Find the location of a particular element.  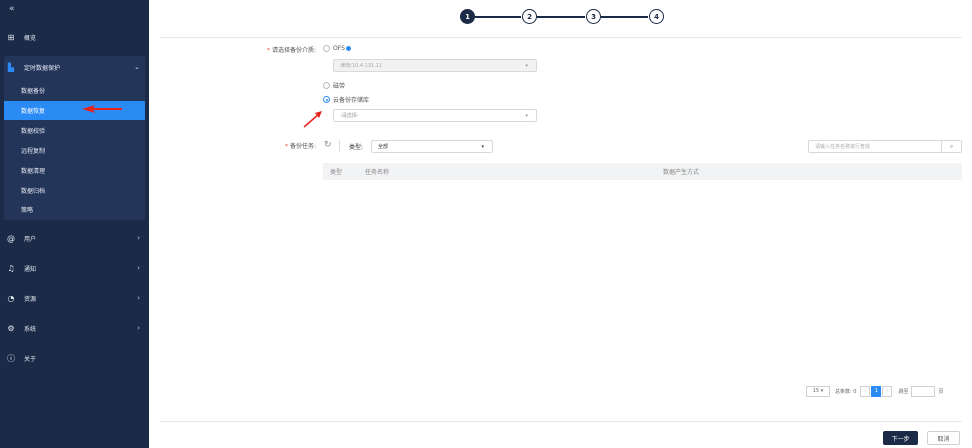

radio-ofs: OFS is located at coordinates (337, 48).